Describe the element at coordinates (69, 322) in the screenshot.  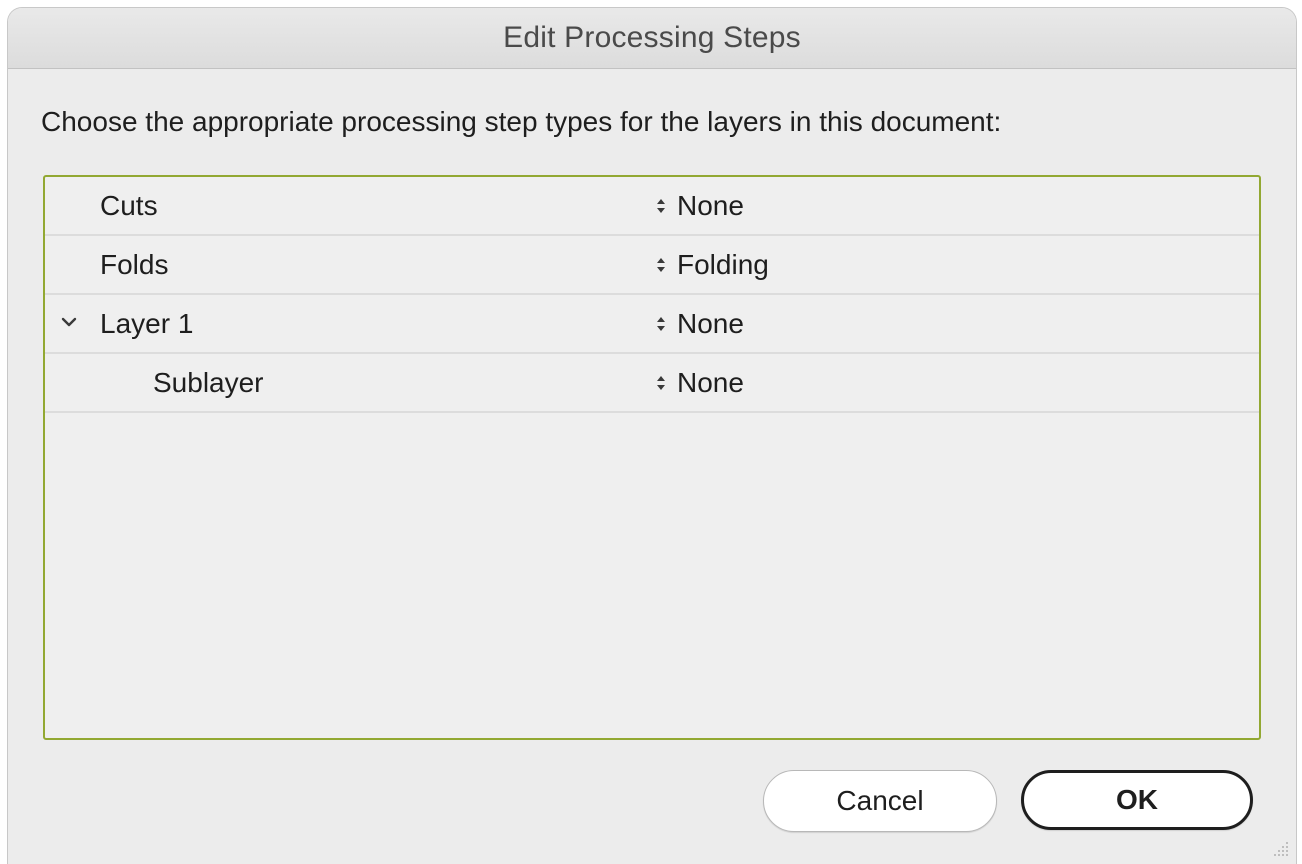
I see `chevron-down-icon` at that location.